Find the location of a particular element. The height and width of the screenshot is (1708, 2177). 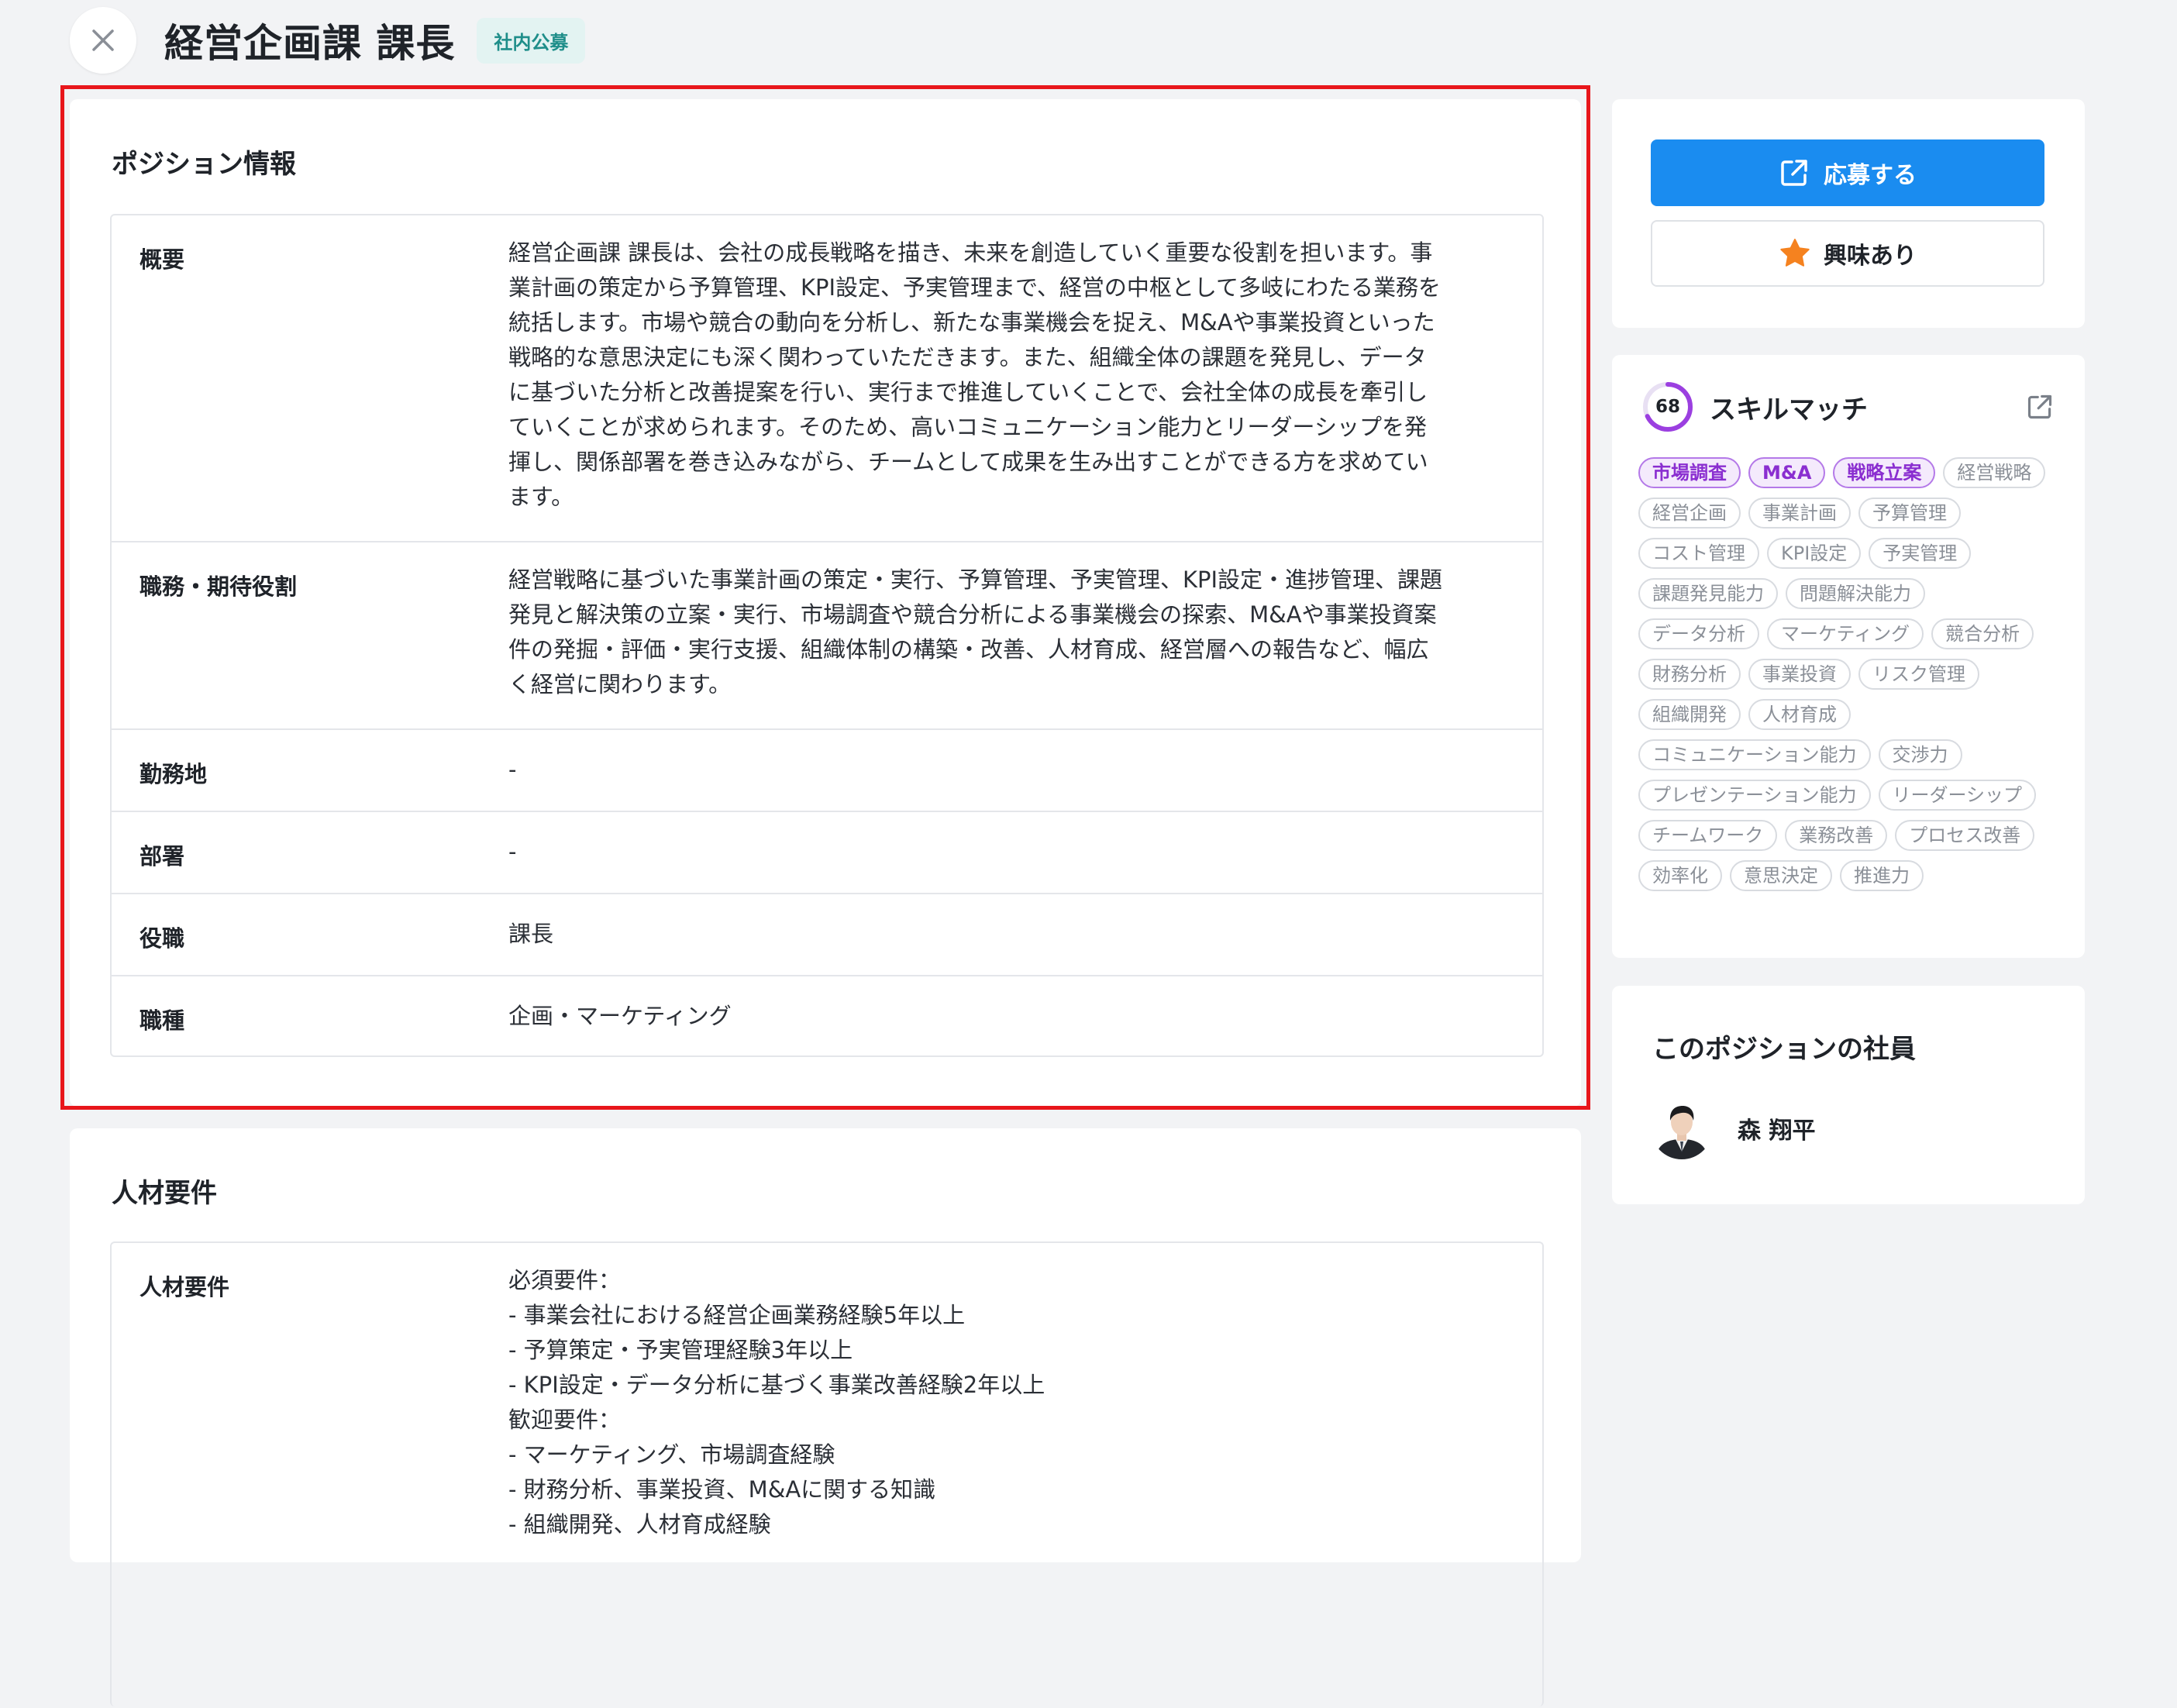

skill-tag: 人材育成 is located at coordinates (1799, 715).